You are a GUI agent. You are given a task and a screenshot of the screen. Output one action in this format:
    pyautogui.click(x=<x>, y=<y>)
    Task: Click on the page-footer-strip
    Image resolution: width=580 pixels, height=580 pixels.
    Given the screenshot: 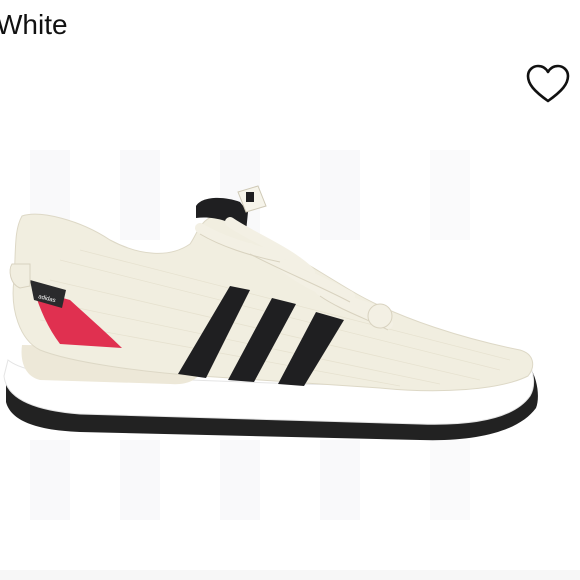 What is the action you would take?
    pyautogui.click(x=290, y=575)
    